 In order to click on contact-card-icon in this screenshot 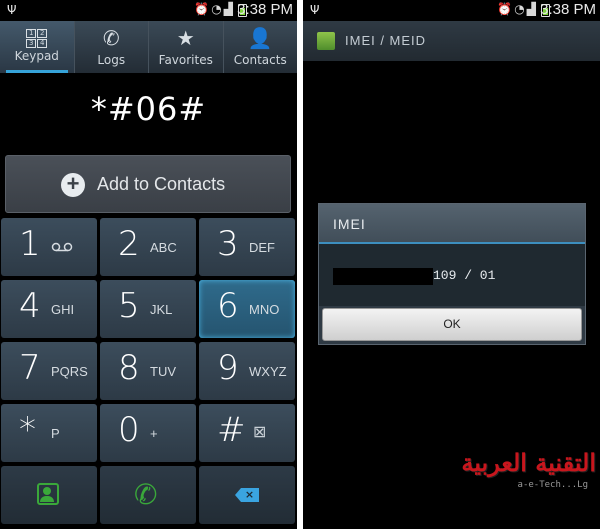, I will do `click(48, 494)`.